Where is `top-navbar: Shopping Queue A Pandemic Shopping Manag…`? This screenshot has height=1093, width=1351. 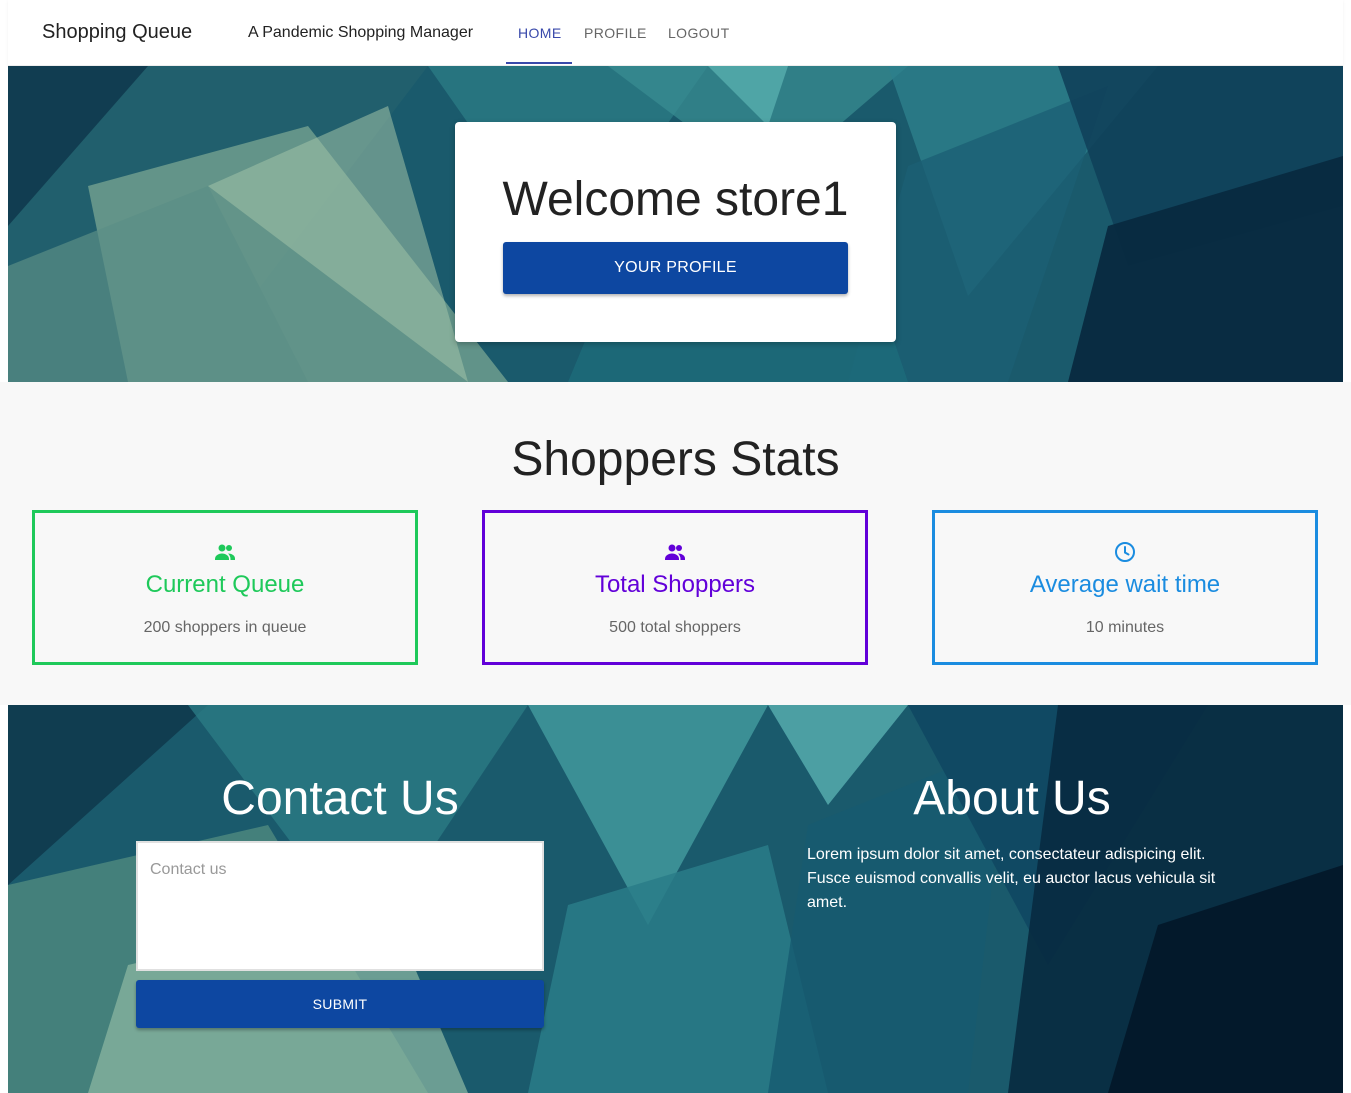 top-navbar: Shopping Queue A Pandemic Shopping Manag… is located at coordinates (675, 33).